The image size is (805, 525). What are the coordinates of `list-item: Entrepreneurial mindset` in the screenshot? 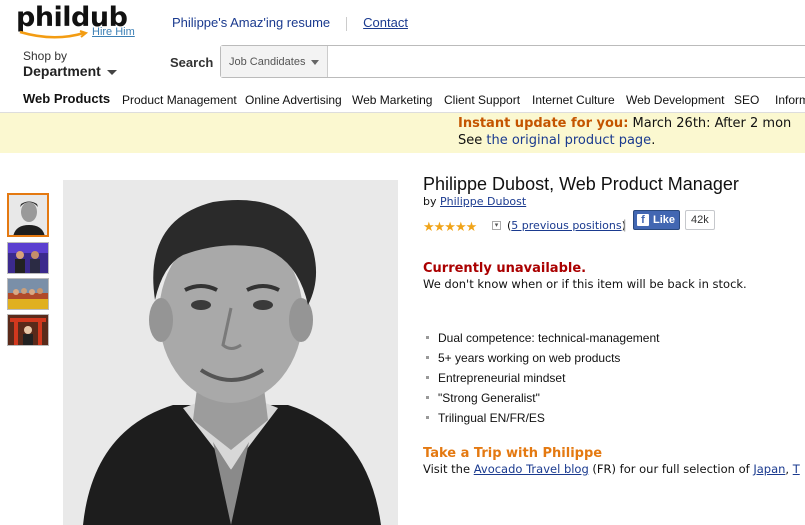 It's located at (541, 381).